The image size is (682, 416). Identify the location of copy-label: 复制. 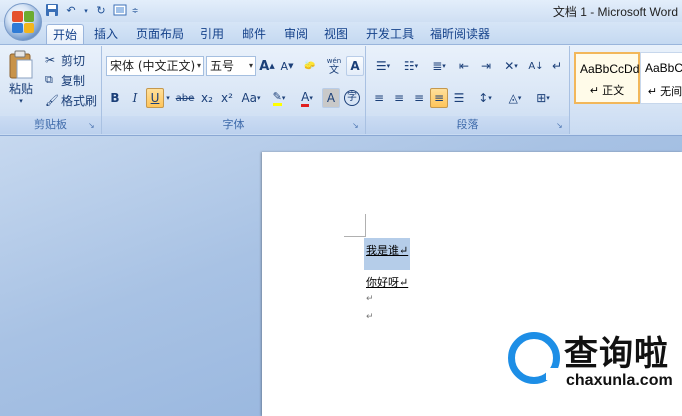
(73, 80).